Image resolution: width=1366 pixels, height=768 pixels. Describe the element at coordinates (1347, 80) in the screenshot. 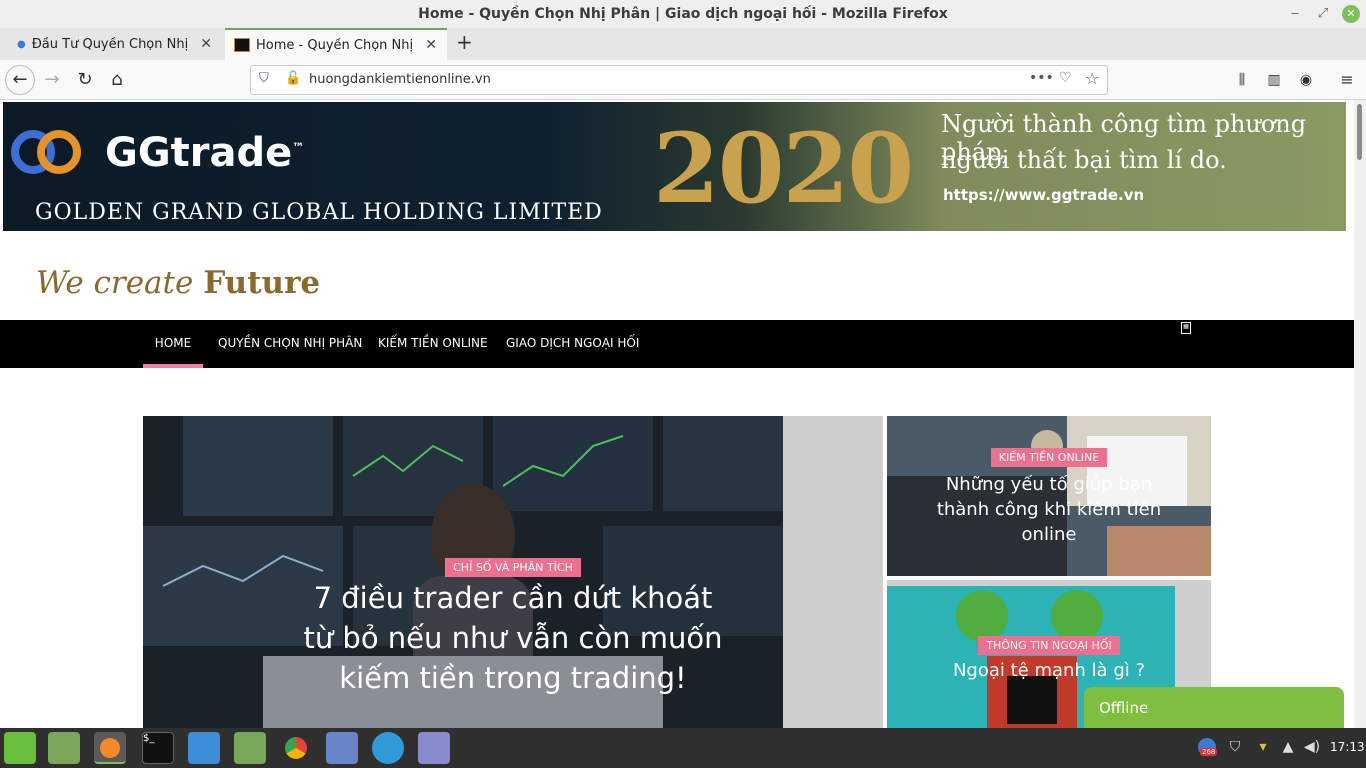

I see `hamburger-menu-icon: ≡` at that location.